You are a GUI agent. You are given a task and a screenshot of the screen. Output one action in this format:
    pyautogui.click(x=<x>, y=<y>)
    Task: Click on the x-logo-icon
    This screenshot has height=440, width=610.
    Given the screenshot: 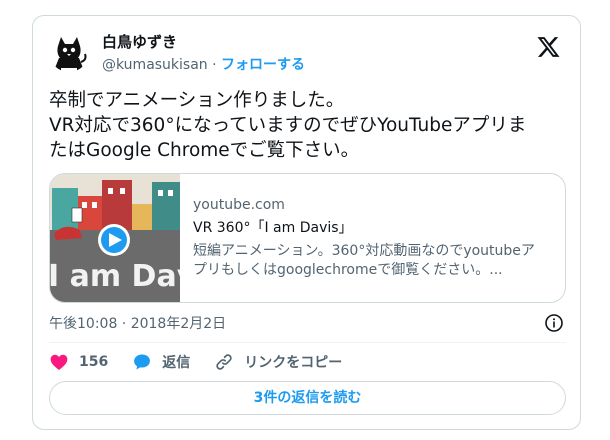 What is the action you would take?
    pyautogui.click(x=548, y=47)
    